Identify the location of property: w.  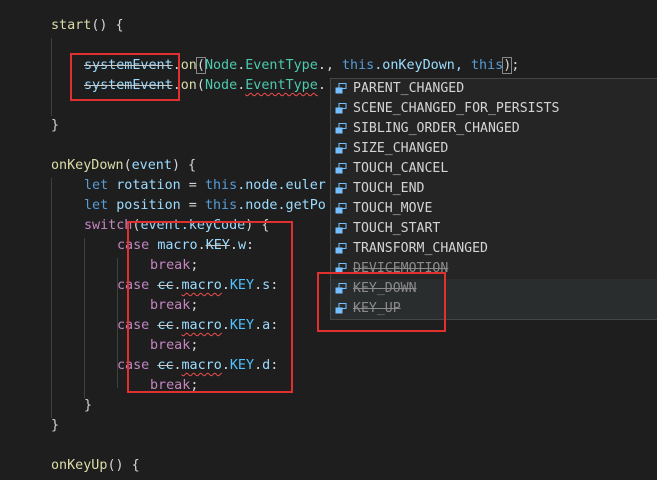
(241, 245).